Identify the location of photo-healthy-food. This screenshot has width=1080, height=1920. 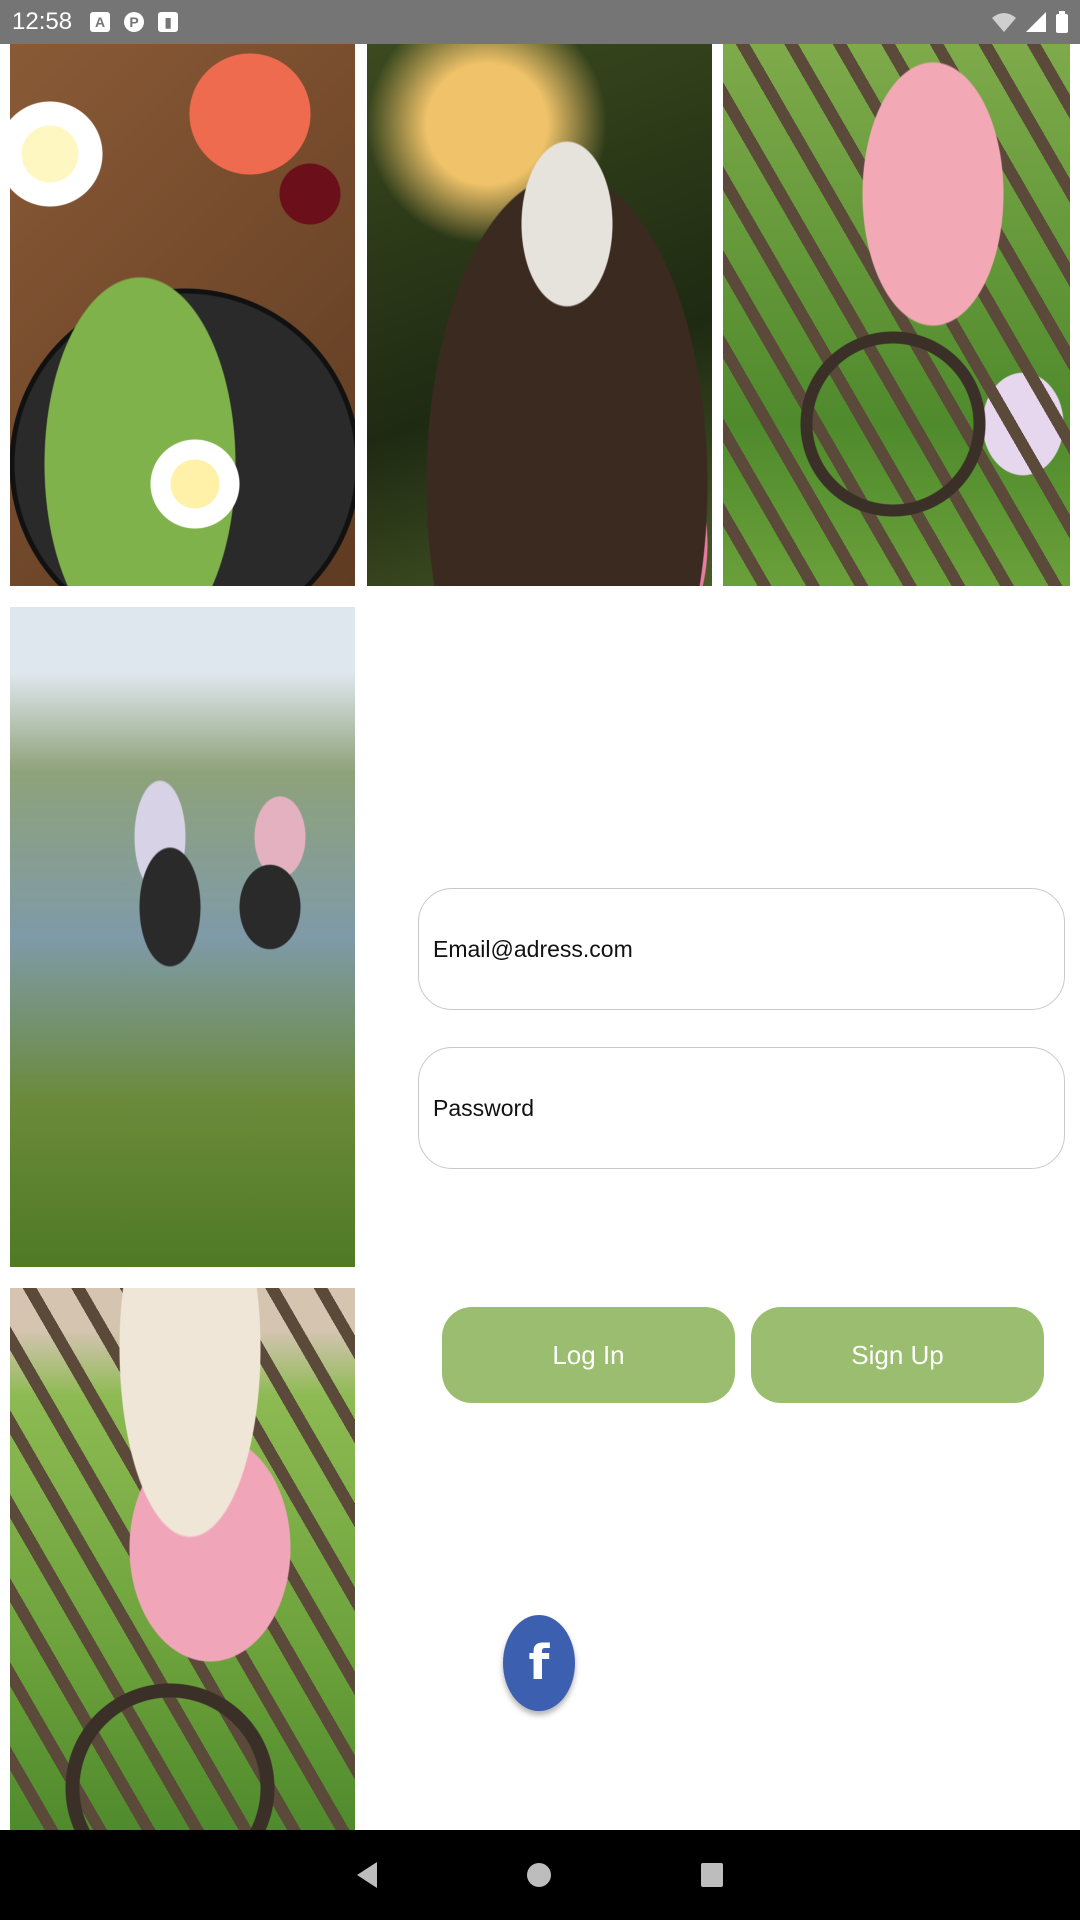
(182, 315).